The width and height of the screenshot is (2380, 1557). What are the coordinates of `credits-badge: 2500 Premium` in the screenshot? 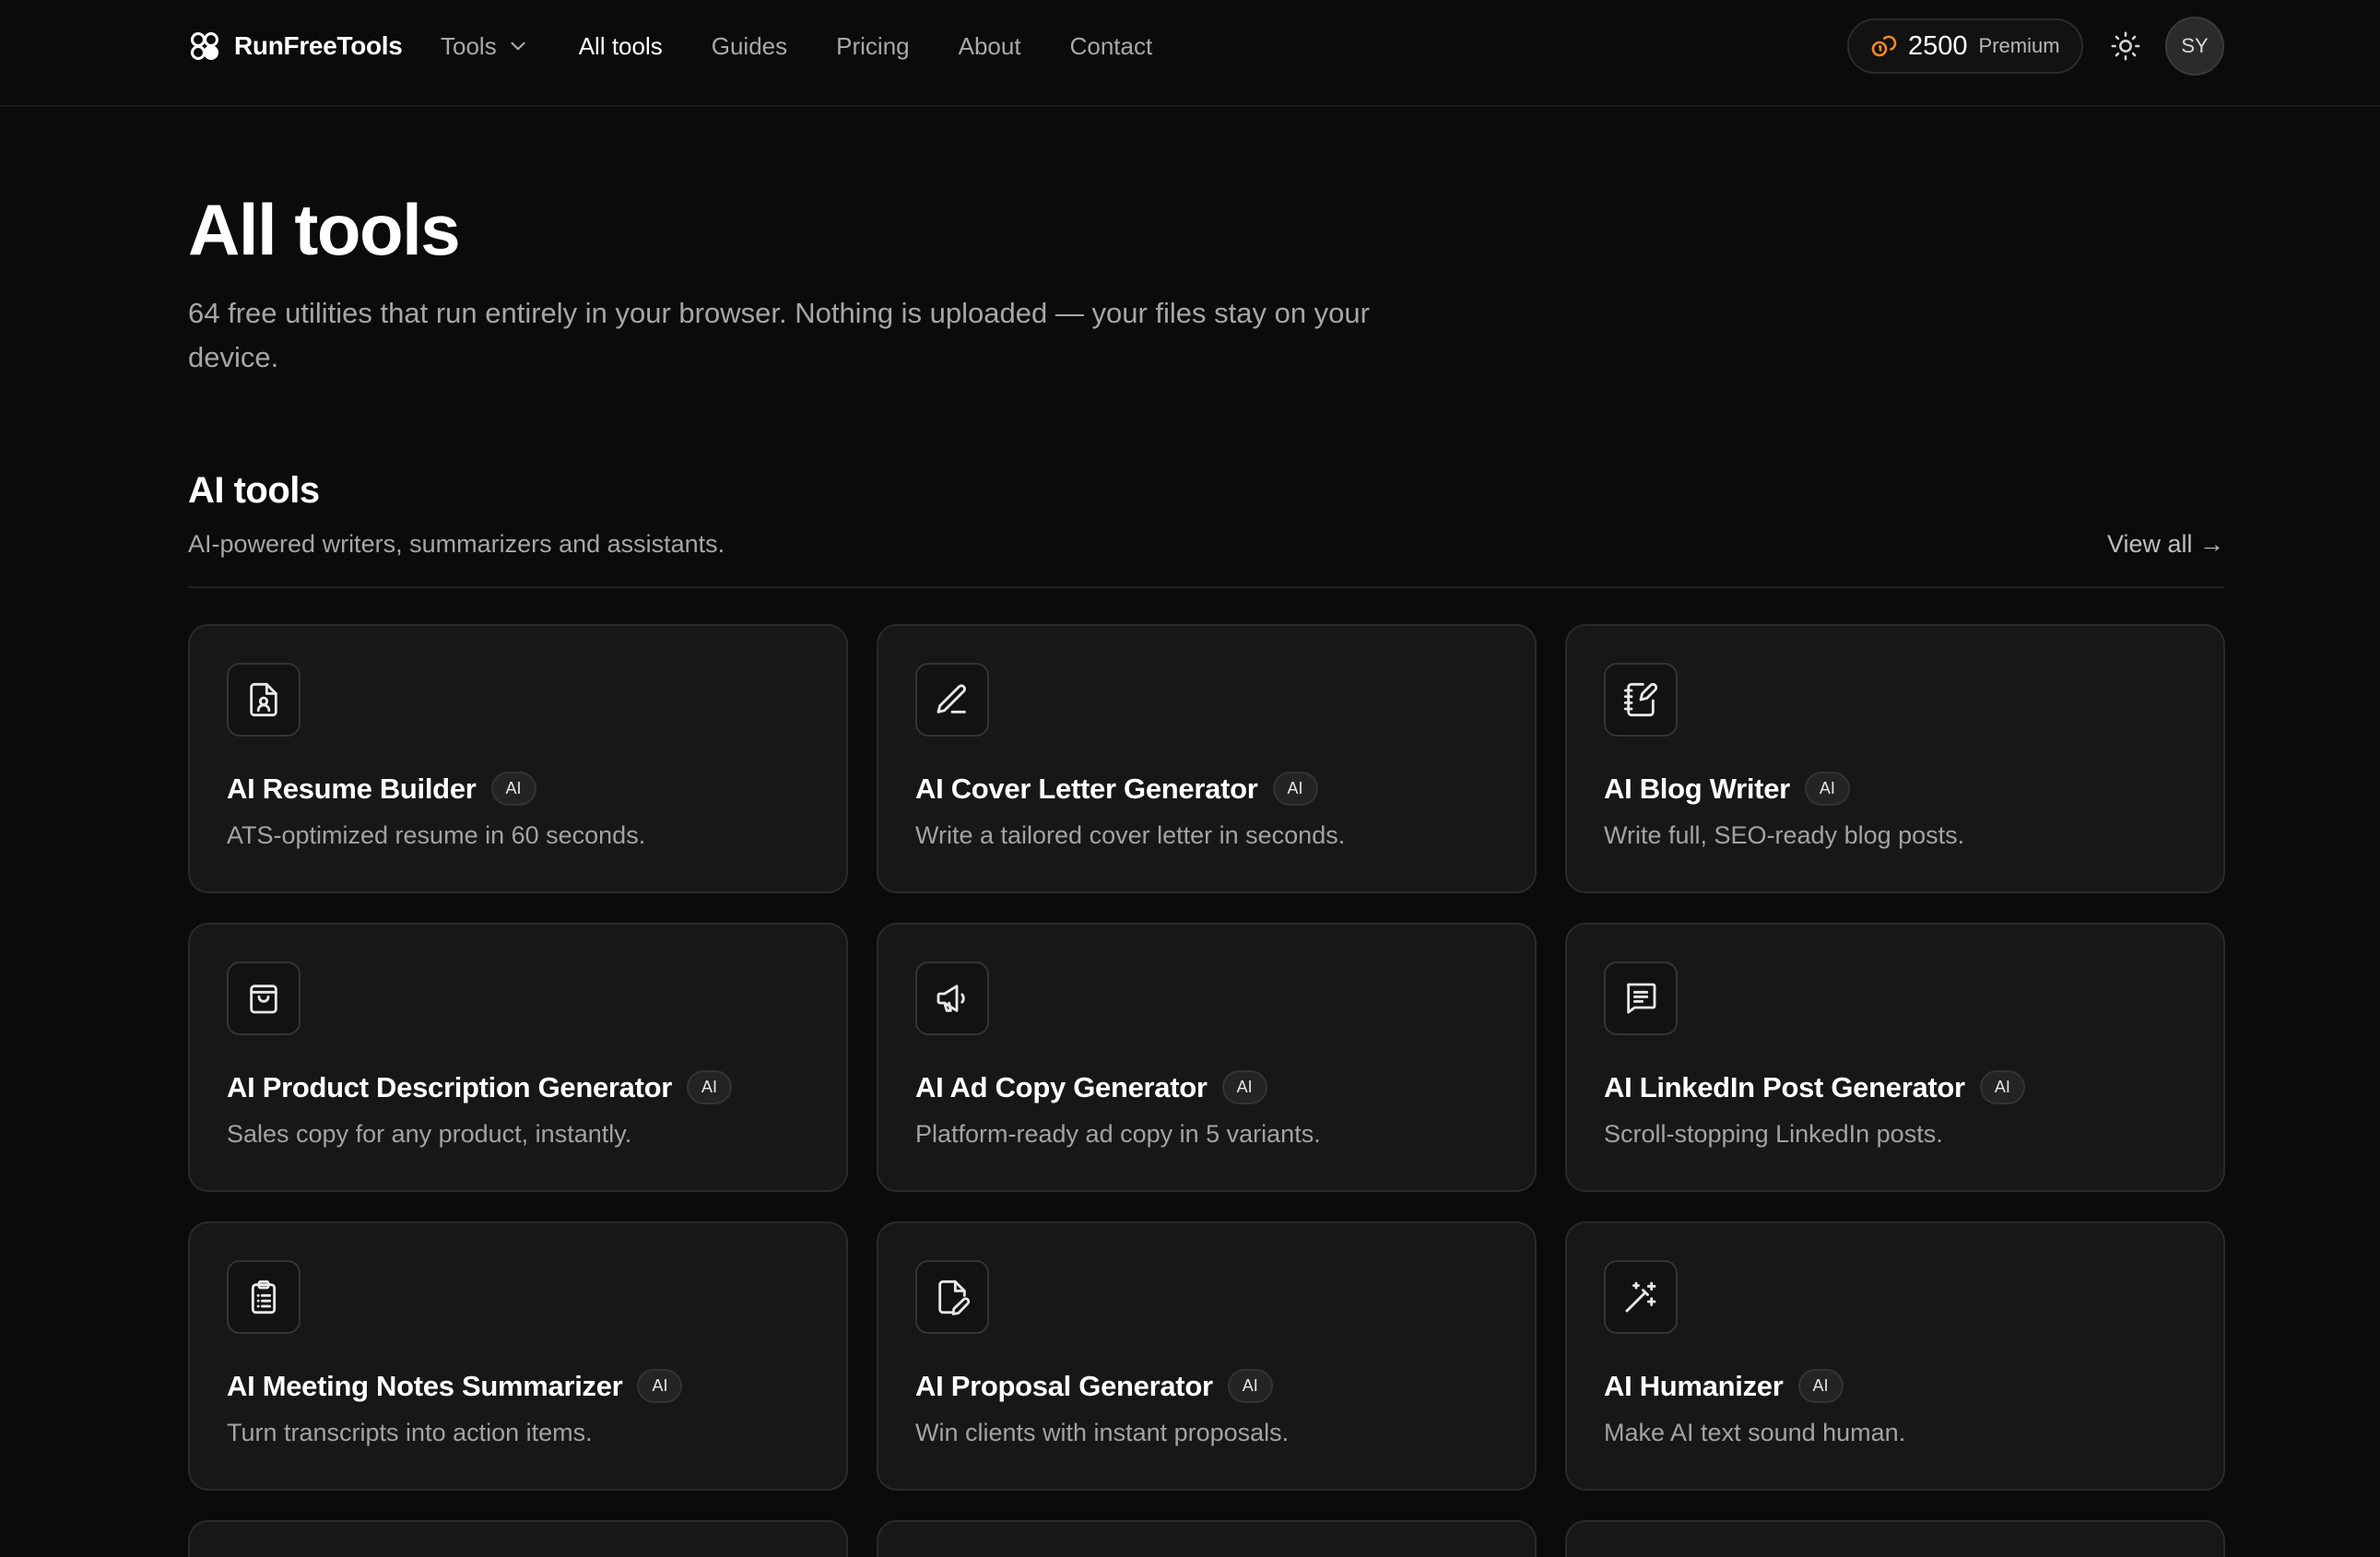 It's located at (1965, 46).